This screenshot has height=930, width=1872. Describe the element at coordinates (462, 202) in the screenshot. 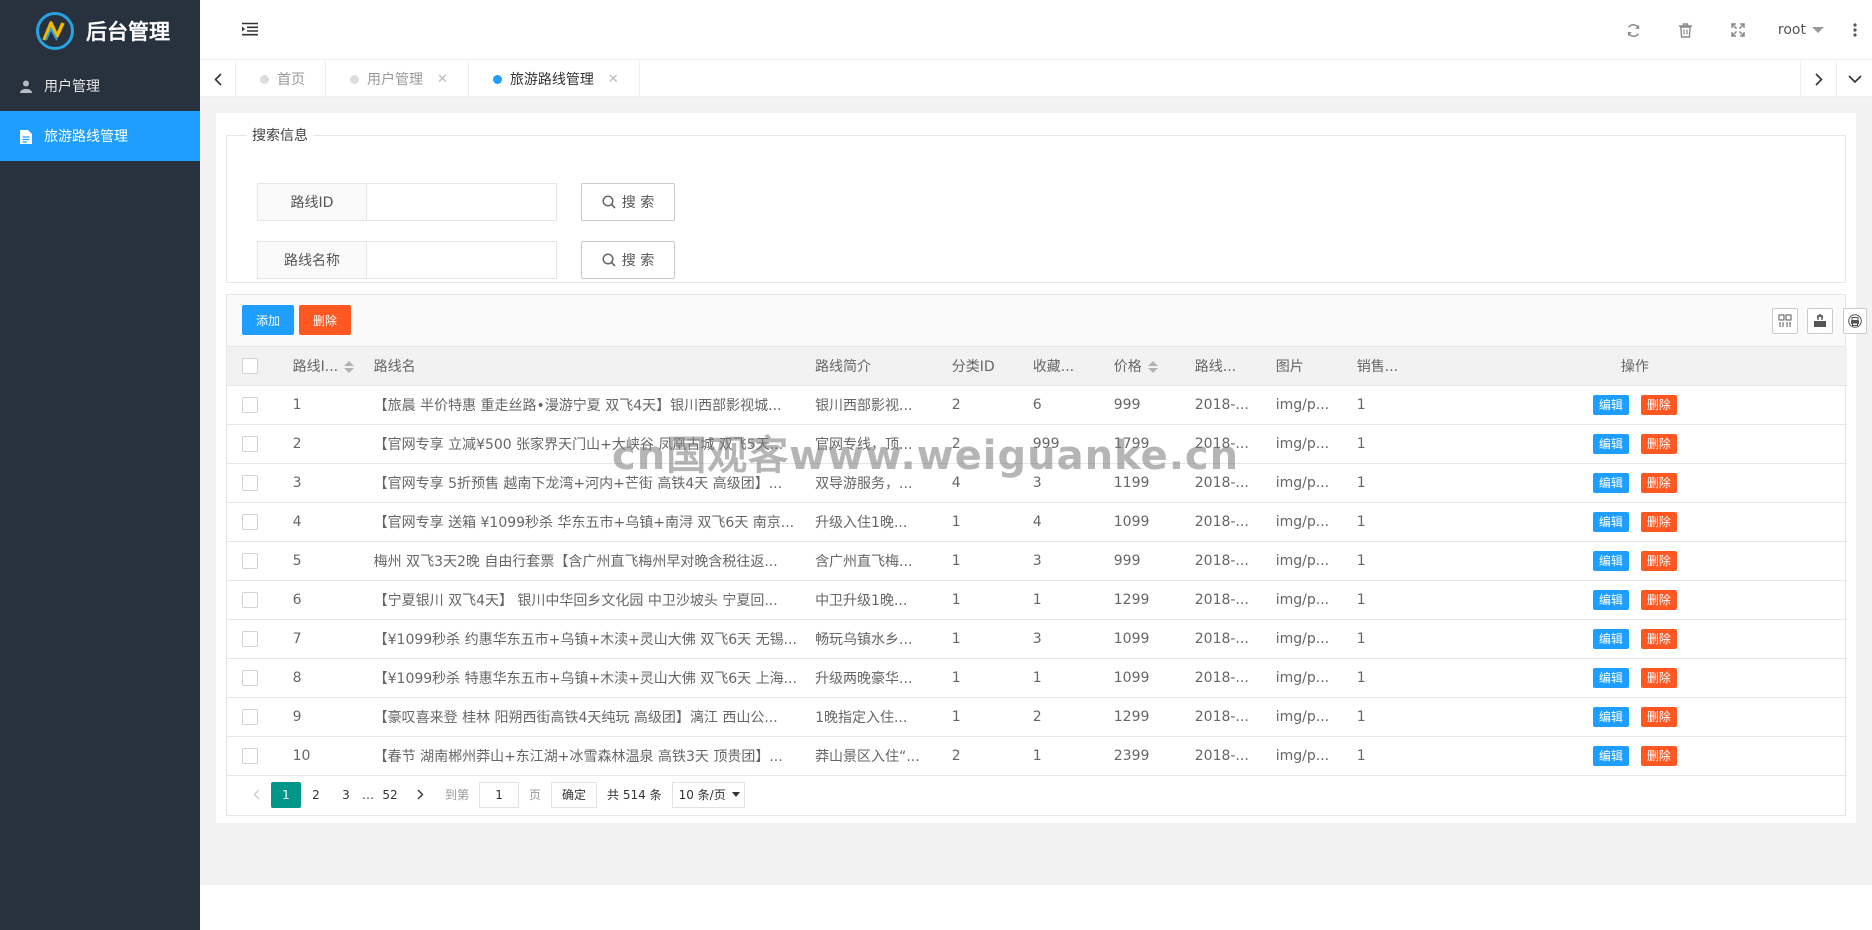

I see `route-id-input` at that location.